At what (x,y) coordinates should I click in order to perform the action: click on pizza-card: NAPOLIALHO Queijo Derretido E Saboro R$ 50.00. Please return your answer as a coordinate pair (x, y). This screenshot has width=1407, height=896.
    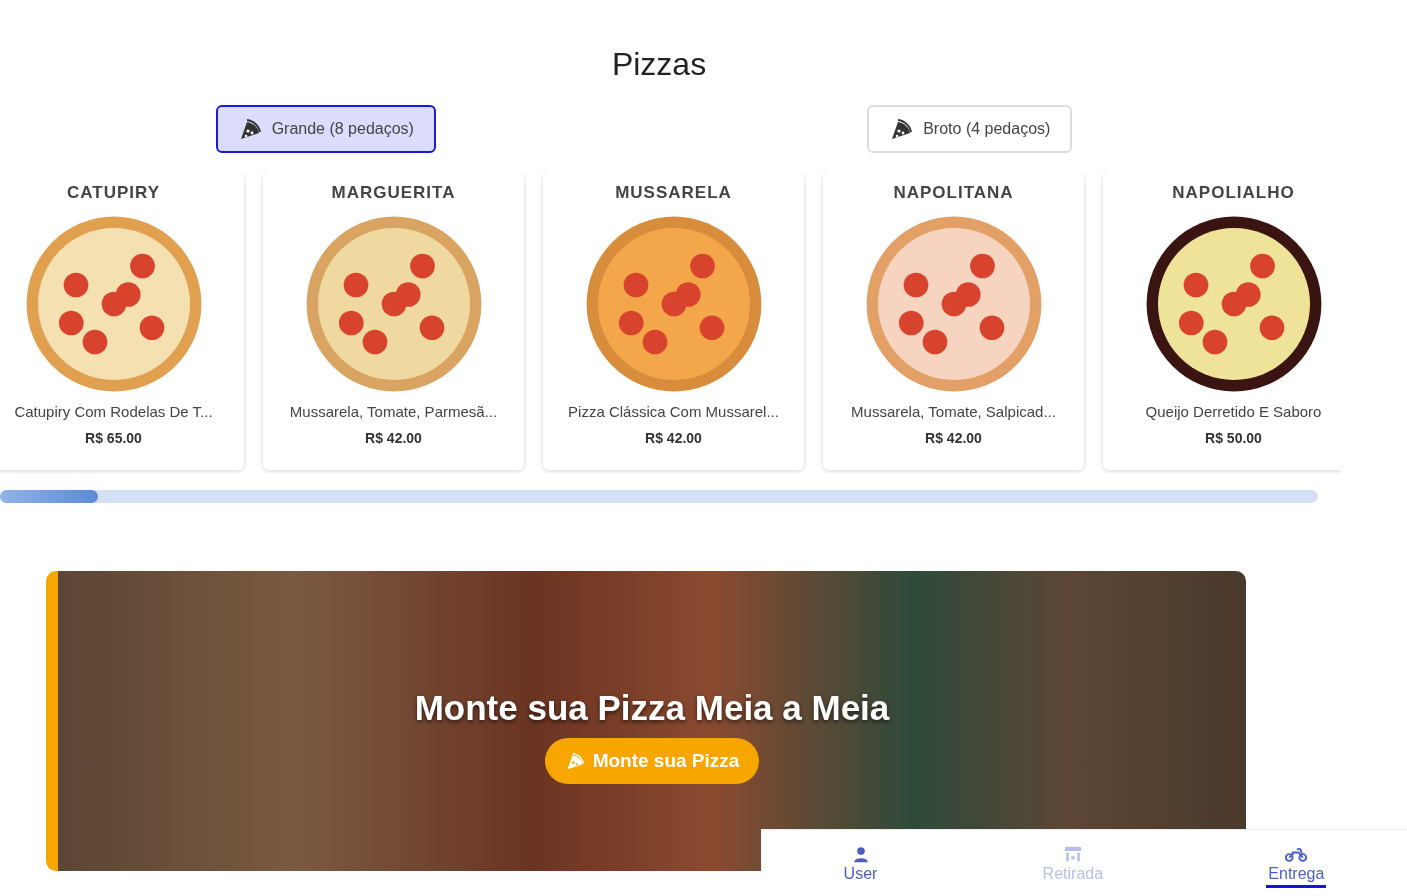
    Looking at the image, I should click on (1221, 321).